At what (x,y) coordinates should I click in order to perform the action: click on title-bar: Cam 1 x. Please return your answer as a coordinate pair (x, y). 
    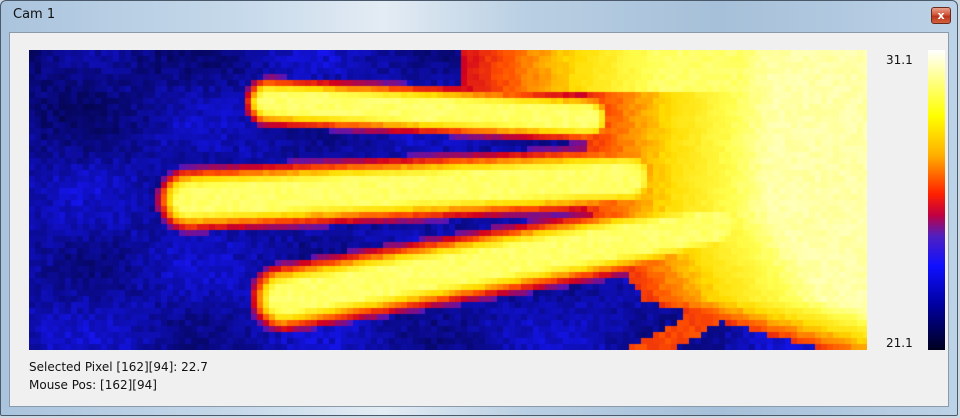
    Looking at the image, I should click on (479, 15).